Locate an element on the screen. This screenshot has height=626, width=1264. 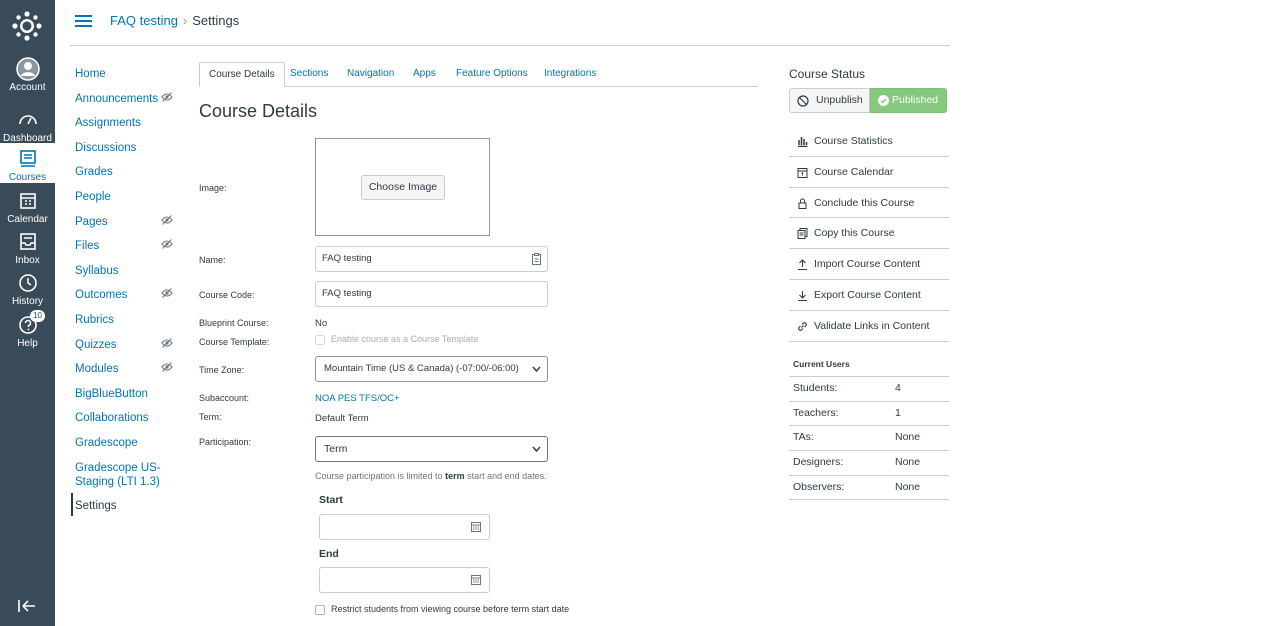
course-nav-files: Files is located at coordinates (130, 250).